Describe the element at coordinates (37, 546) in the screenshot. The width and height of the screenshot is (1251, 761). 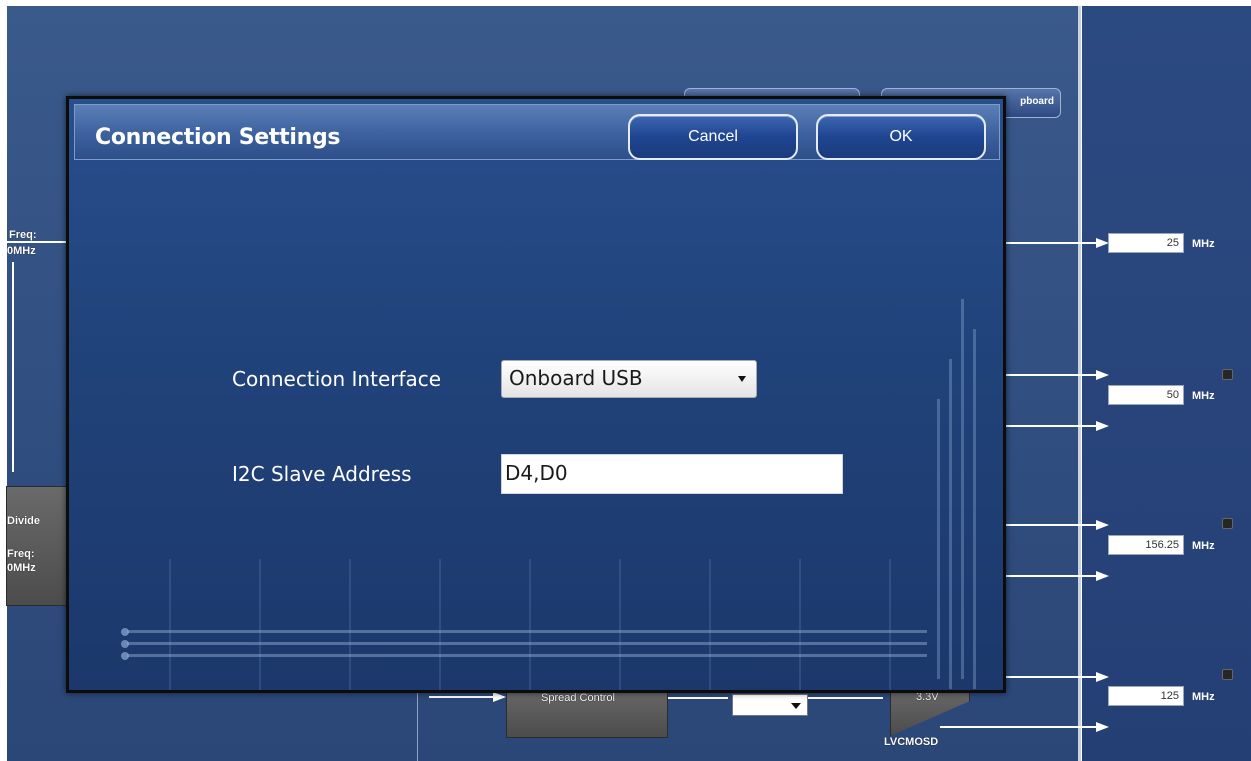
I see `divide-block` at that location.